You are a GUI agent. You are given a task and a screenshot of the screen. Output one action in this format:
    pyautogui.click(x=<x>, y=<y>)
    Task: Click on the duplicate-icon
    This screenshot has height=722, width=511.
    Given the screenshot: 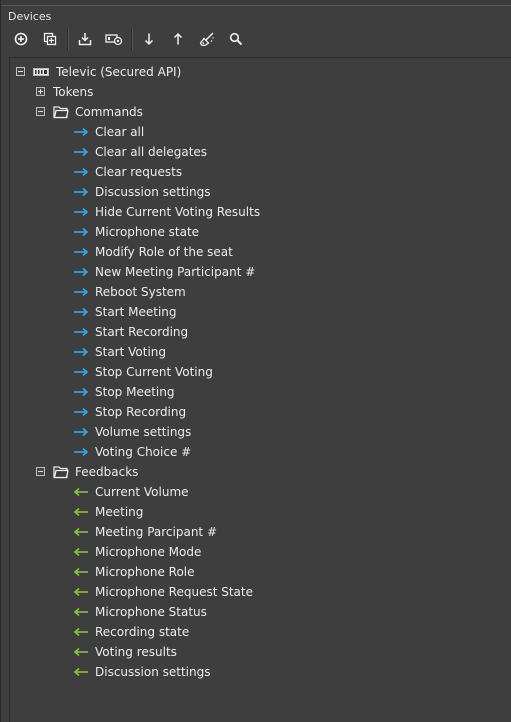 What is the action you would take?
    pyautogui.click(x=50, y=39)
    